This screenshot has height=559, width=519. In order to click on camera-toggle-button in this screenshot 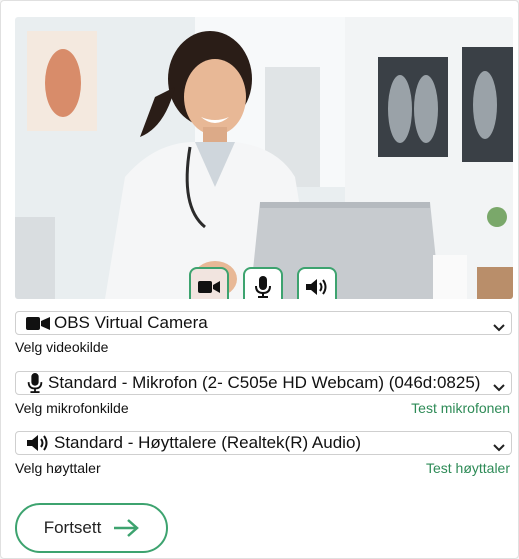, I will do `click(209, 283)`.